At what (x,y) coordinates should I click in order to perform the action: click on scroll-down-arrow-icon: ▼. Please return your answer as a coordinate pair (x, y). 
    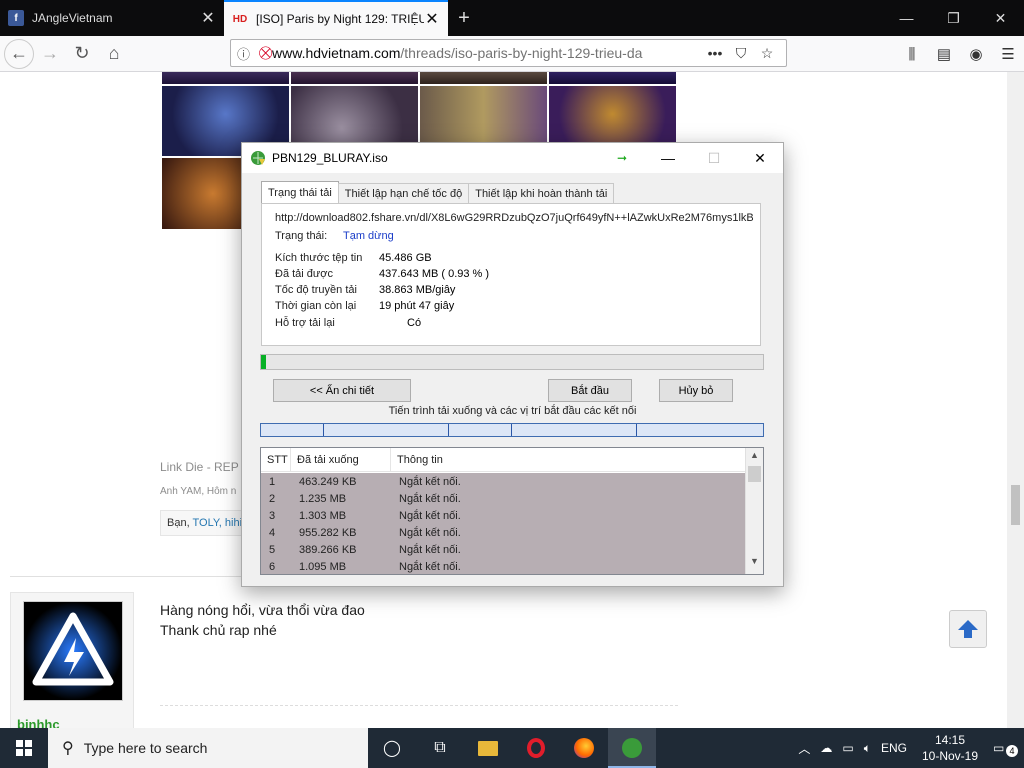
    Looking at the image, I should click on (754, 564).